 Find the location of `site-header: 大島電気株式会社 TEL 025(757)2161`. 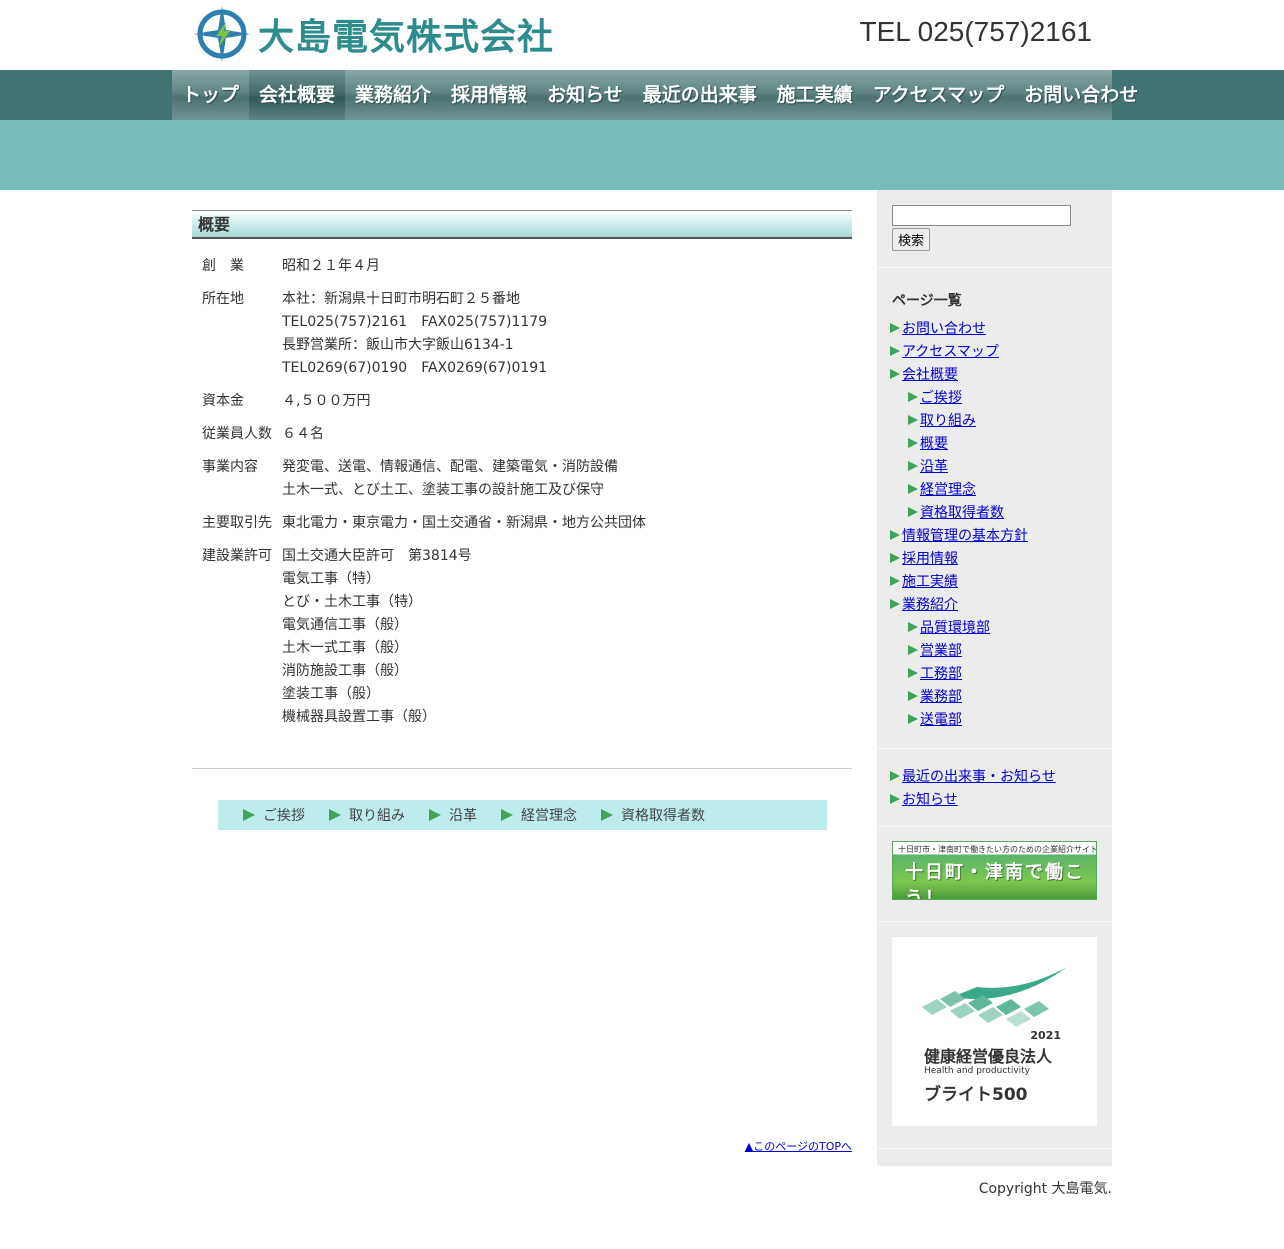

site-header: 大島電気株式会社 TEL 025(757)2161 is located at coordinates (642, 35).